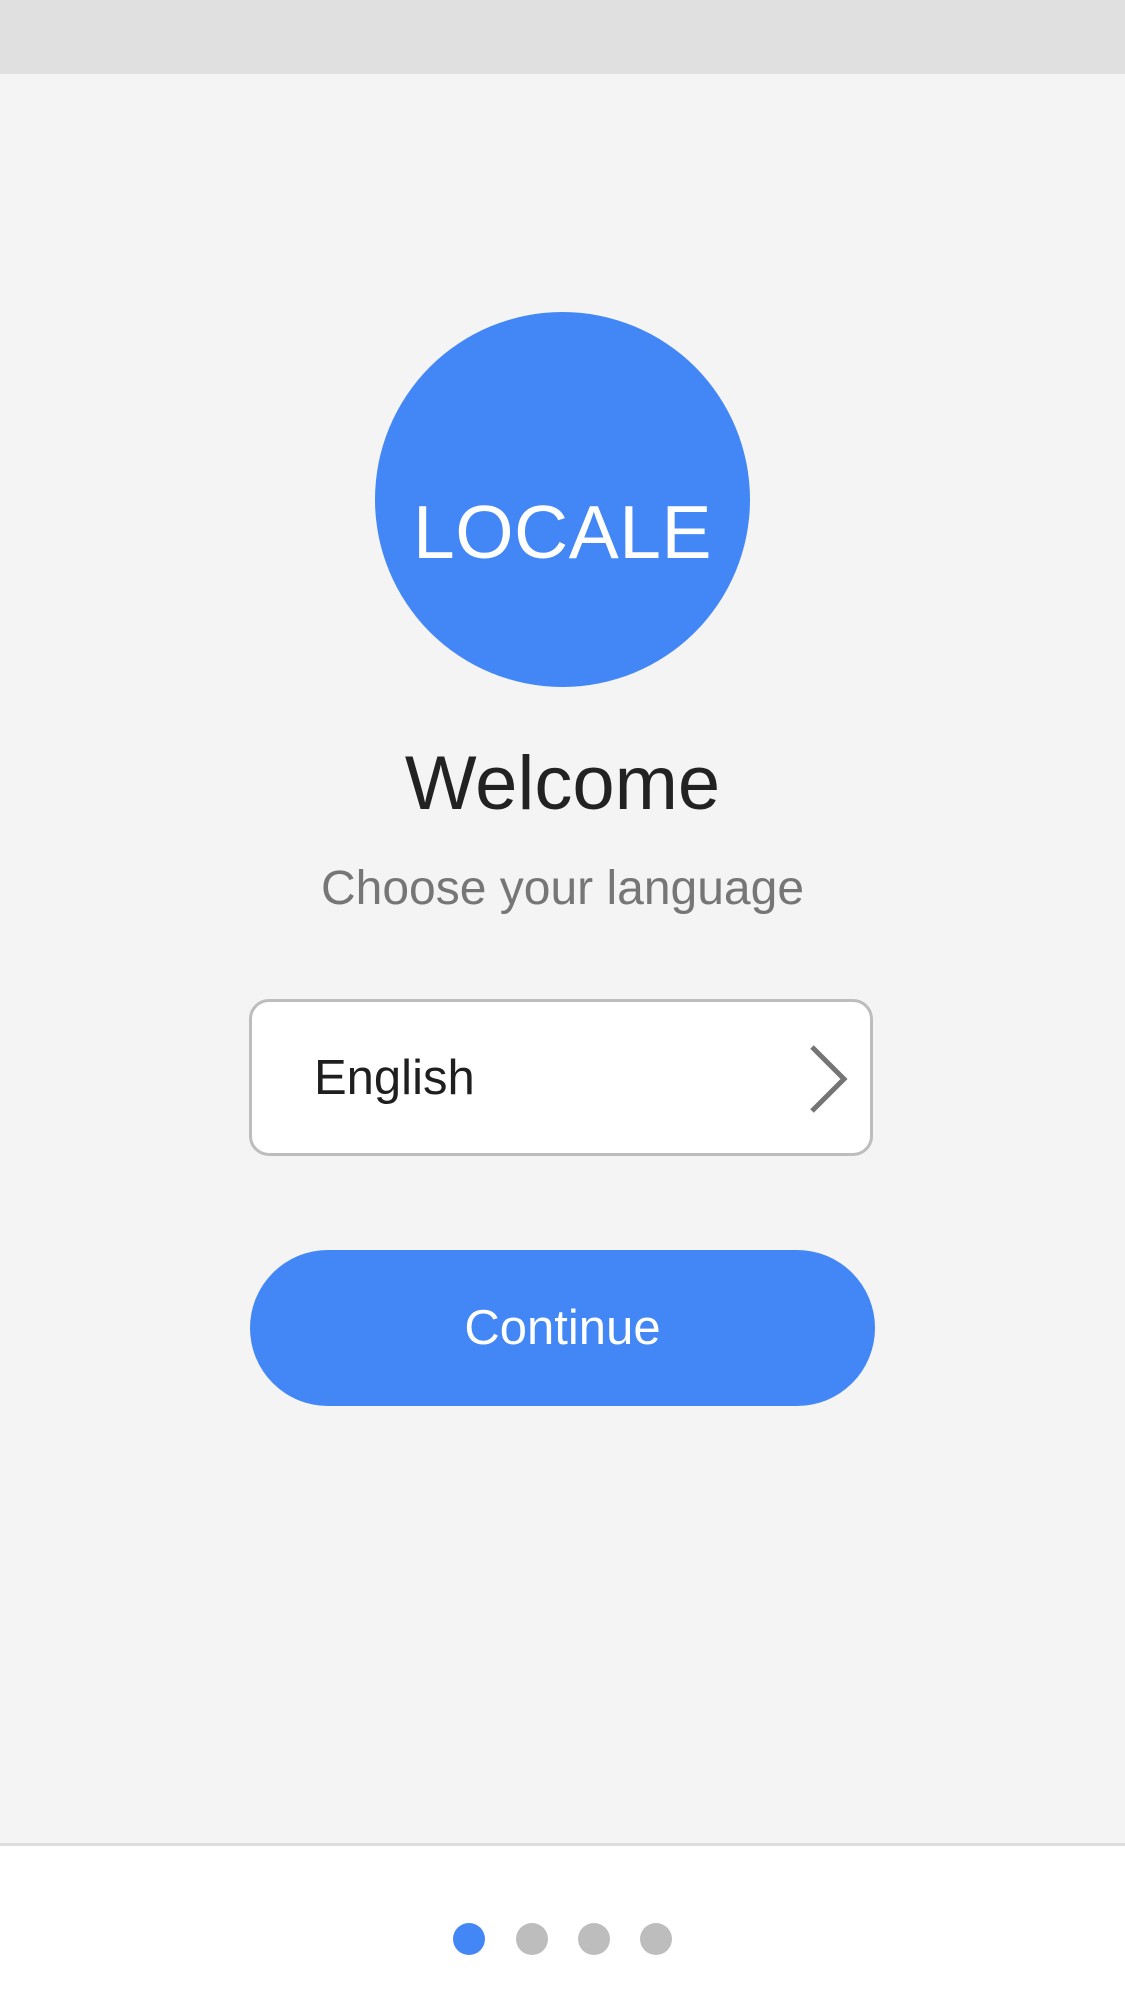 The height and width of the screenshot is (2003, 1125). Describe the element at coordinates (562, 783) in the screenshot. I see `welcome-title: Welcome` at that location.